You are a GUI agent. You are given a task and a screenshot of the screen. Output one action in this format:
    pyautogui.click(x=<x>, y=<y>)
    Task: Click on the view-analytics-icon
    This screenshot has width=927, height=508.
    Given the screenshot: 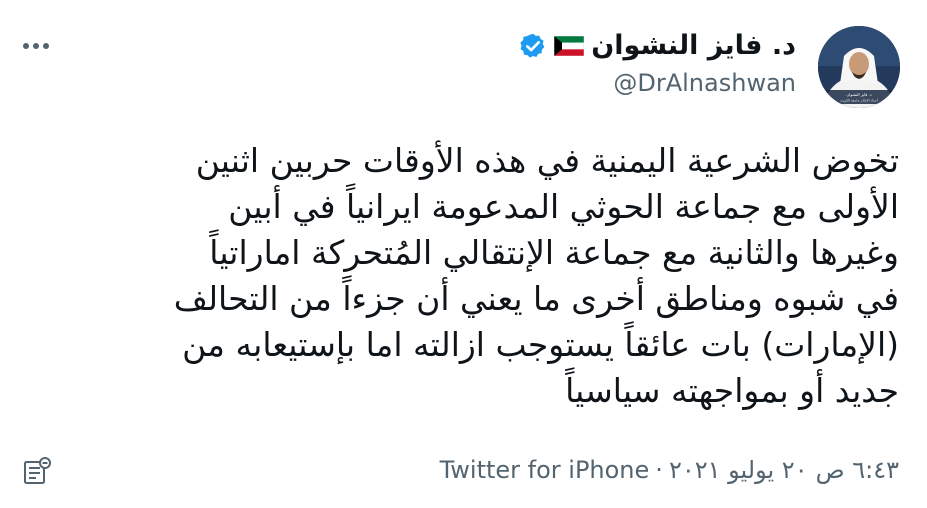 What is the action you would take?
    pyautogui.click(x=37, y=471)
    